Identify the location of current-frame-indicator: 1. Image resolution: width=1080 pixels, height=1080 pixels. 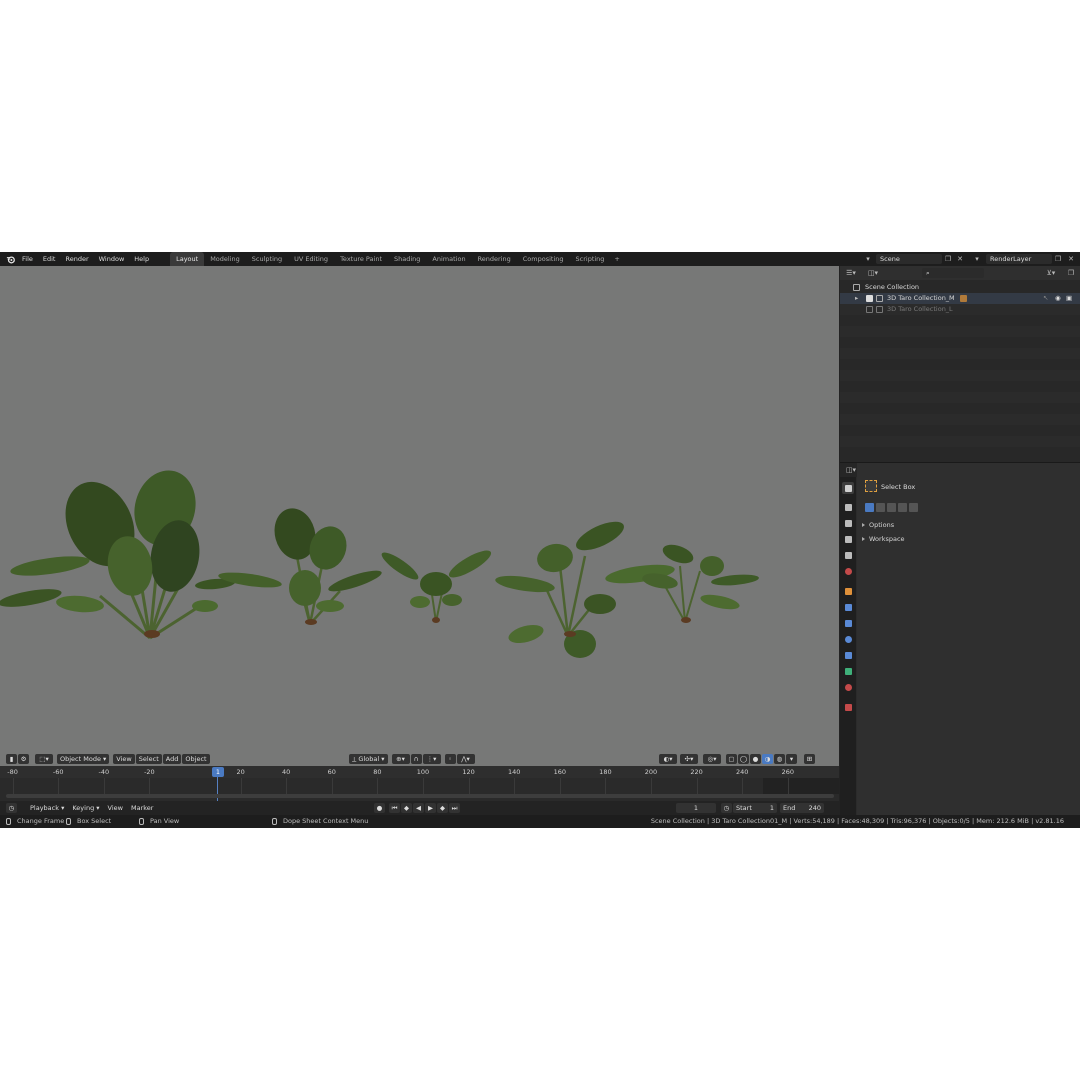
(218, 772).